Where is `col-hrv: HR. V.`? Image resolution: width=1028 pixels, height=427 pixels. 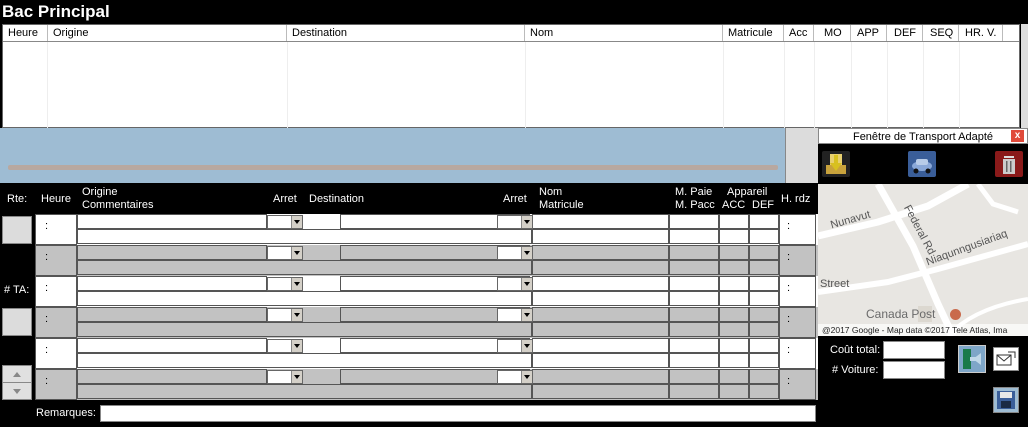 col-hrv: HR. V. is located at coordinates (981, 33).